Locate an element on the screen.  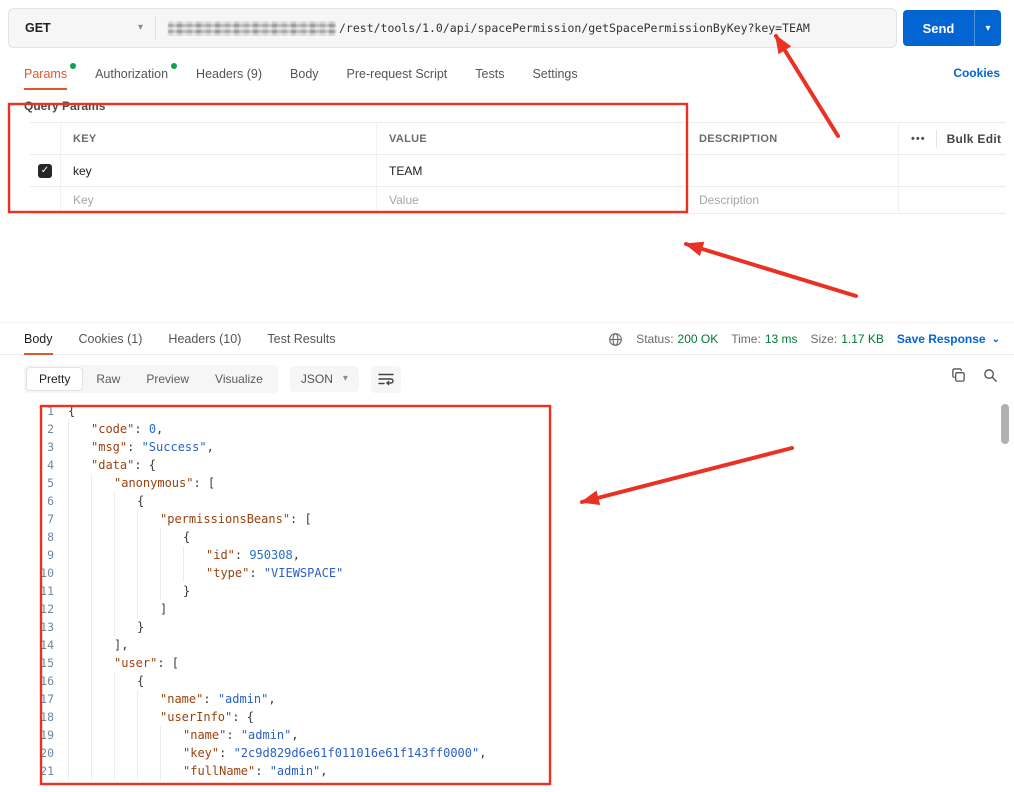
checkbox-column-header is located at coordinates (45, 138).